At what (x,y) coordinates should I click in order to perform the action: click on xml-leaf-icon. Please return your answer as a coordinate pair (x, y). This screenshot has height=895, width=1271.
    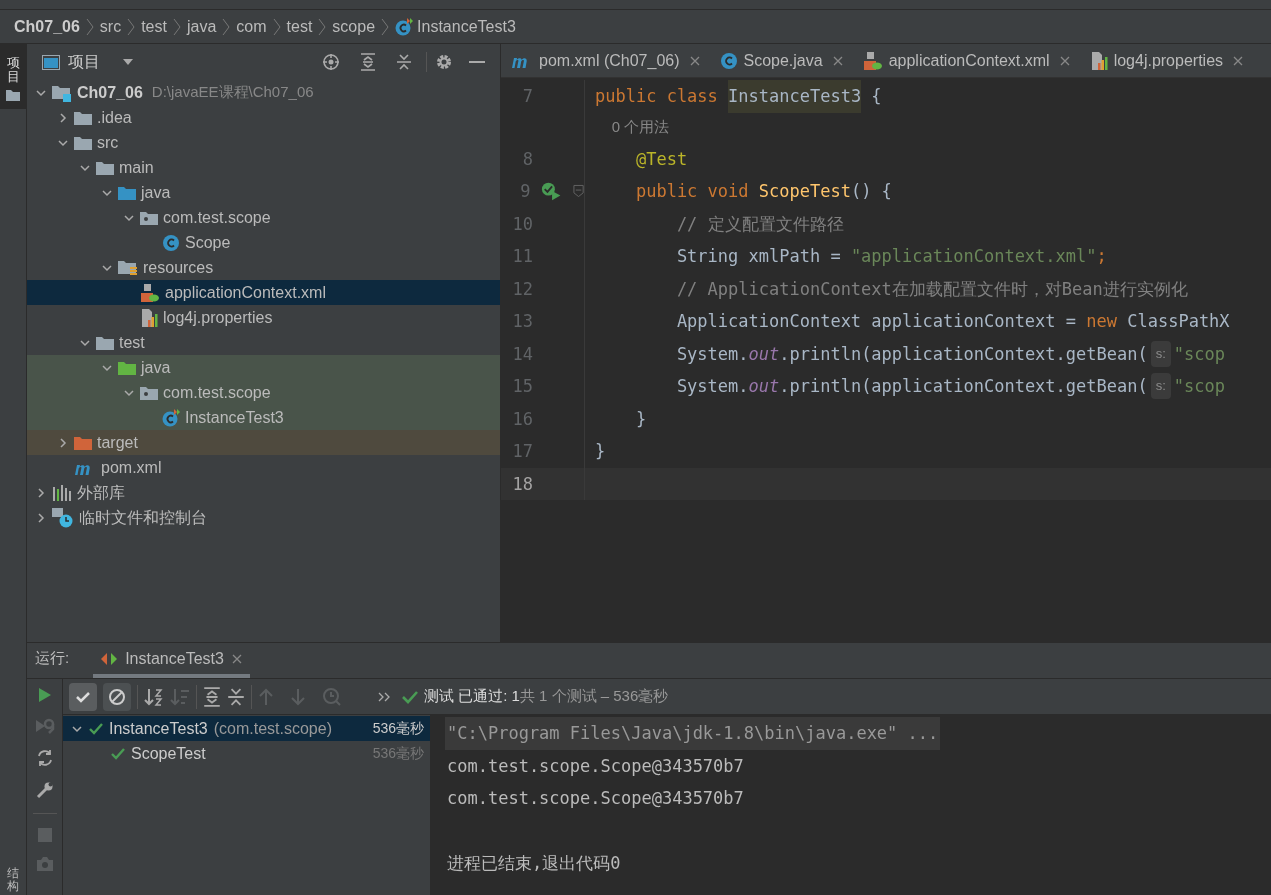
    Looking at the image, I should click on (872, 60).